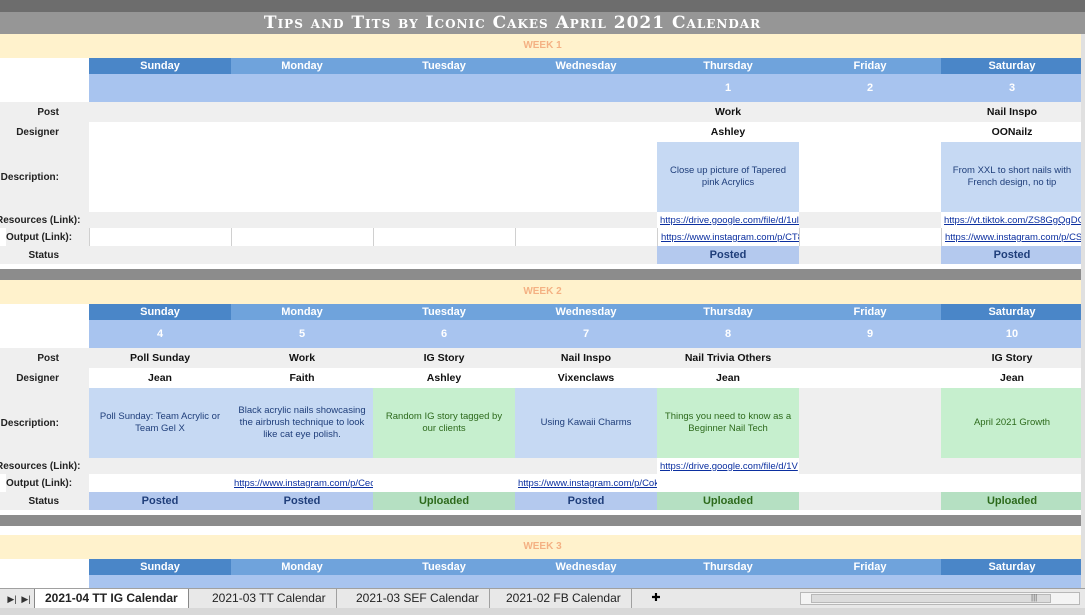 The height and width of the screenshot is (615, 1085). What do you see at coordinates (1012, 334) in the screenshot?
I see `date-cell: 10` at bounding box center [1012, 334].